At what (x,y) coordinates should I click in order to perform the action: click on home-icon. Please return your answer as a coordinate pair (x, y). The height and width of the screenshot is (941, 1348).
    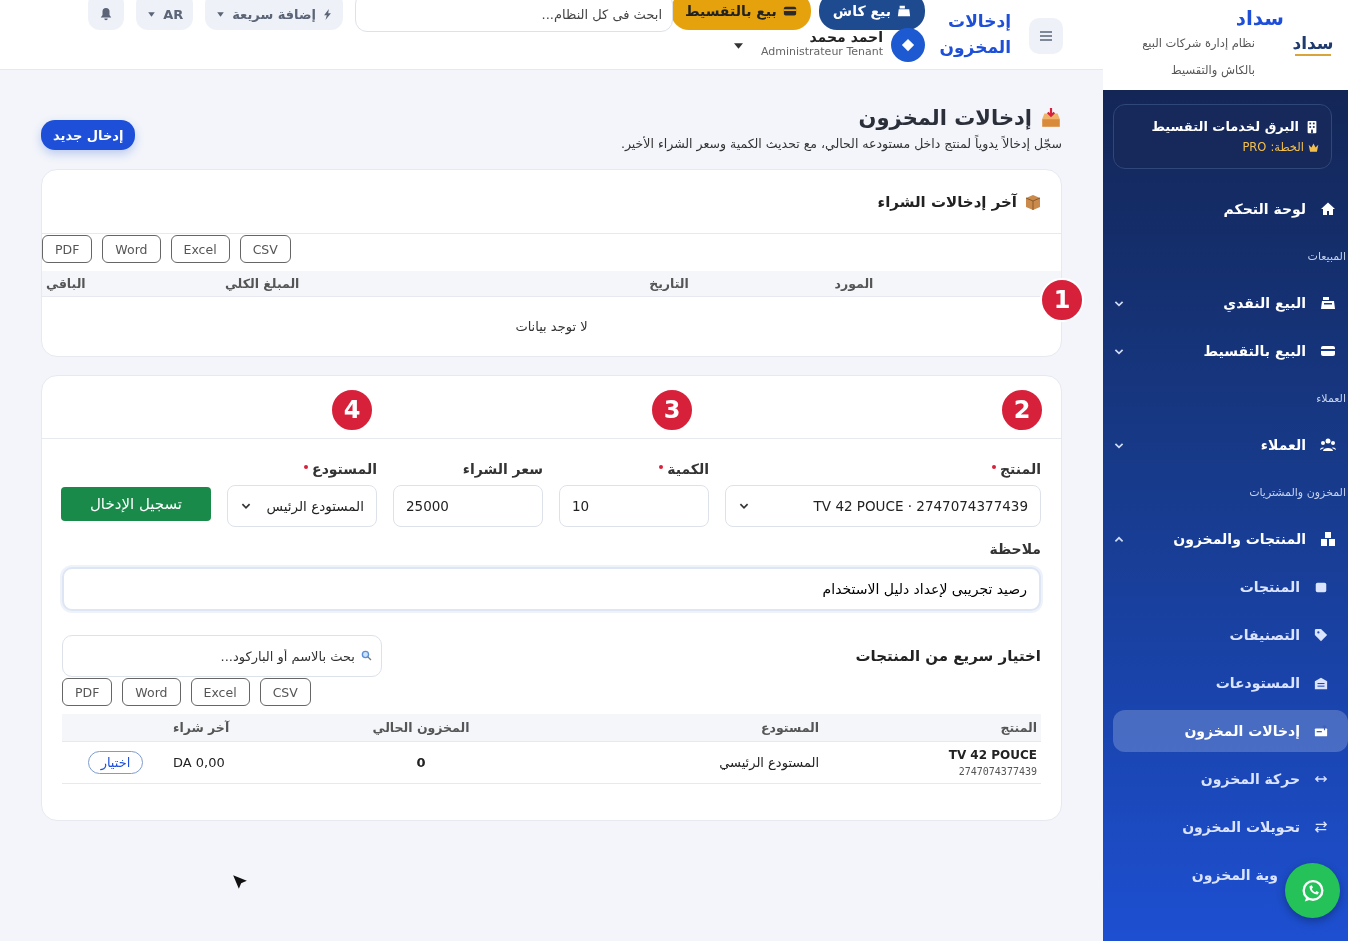
    Looking at the image, I should click on (1328, 209).